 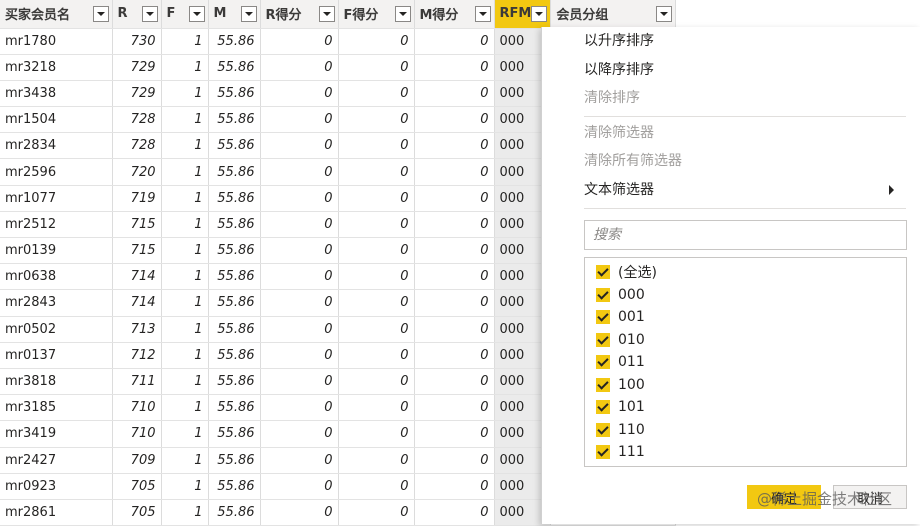 What do you see at coordinates (620, 295) in the screenshot?
I see `filter-option: 000` at bounding box center [620, 295].